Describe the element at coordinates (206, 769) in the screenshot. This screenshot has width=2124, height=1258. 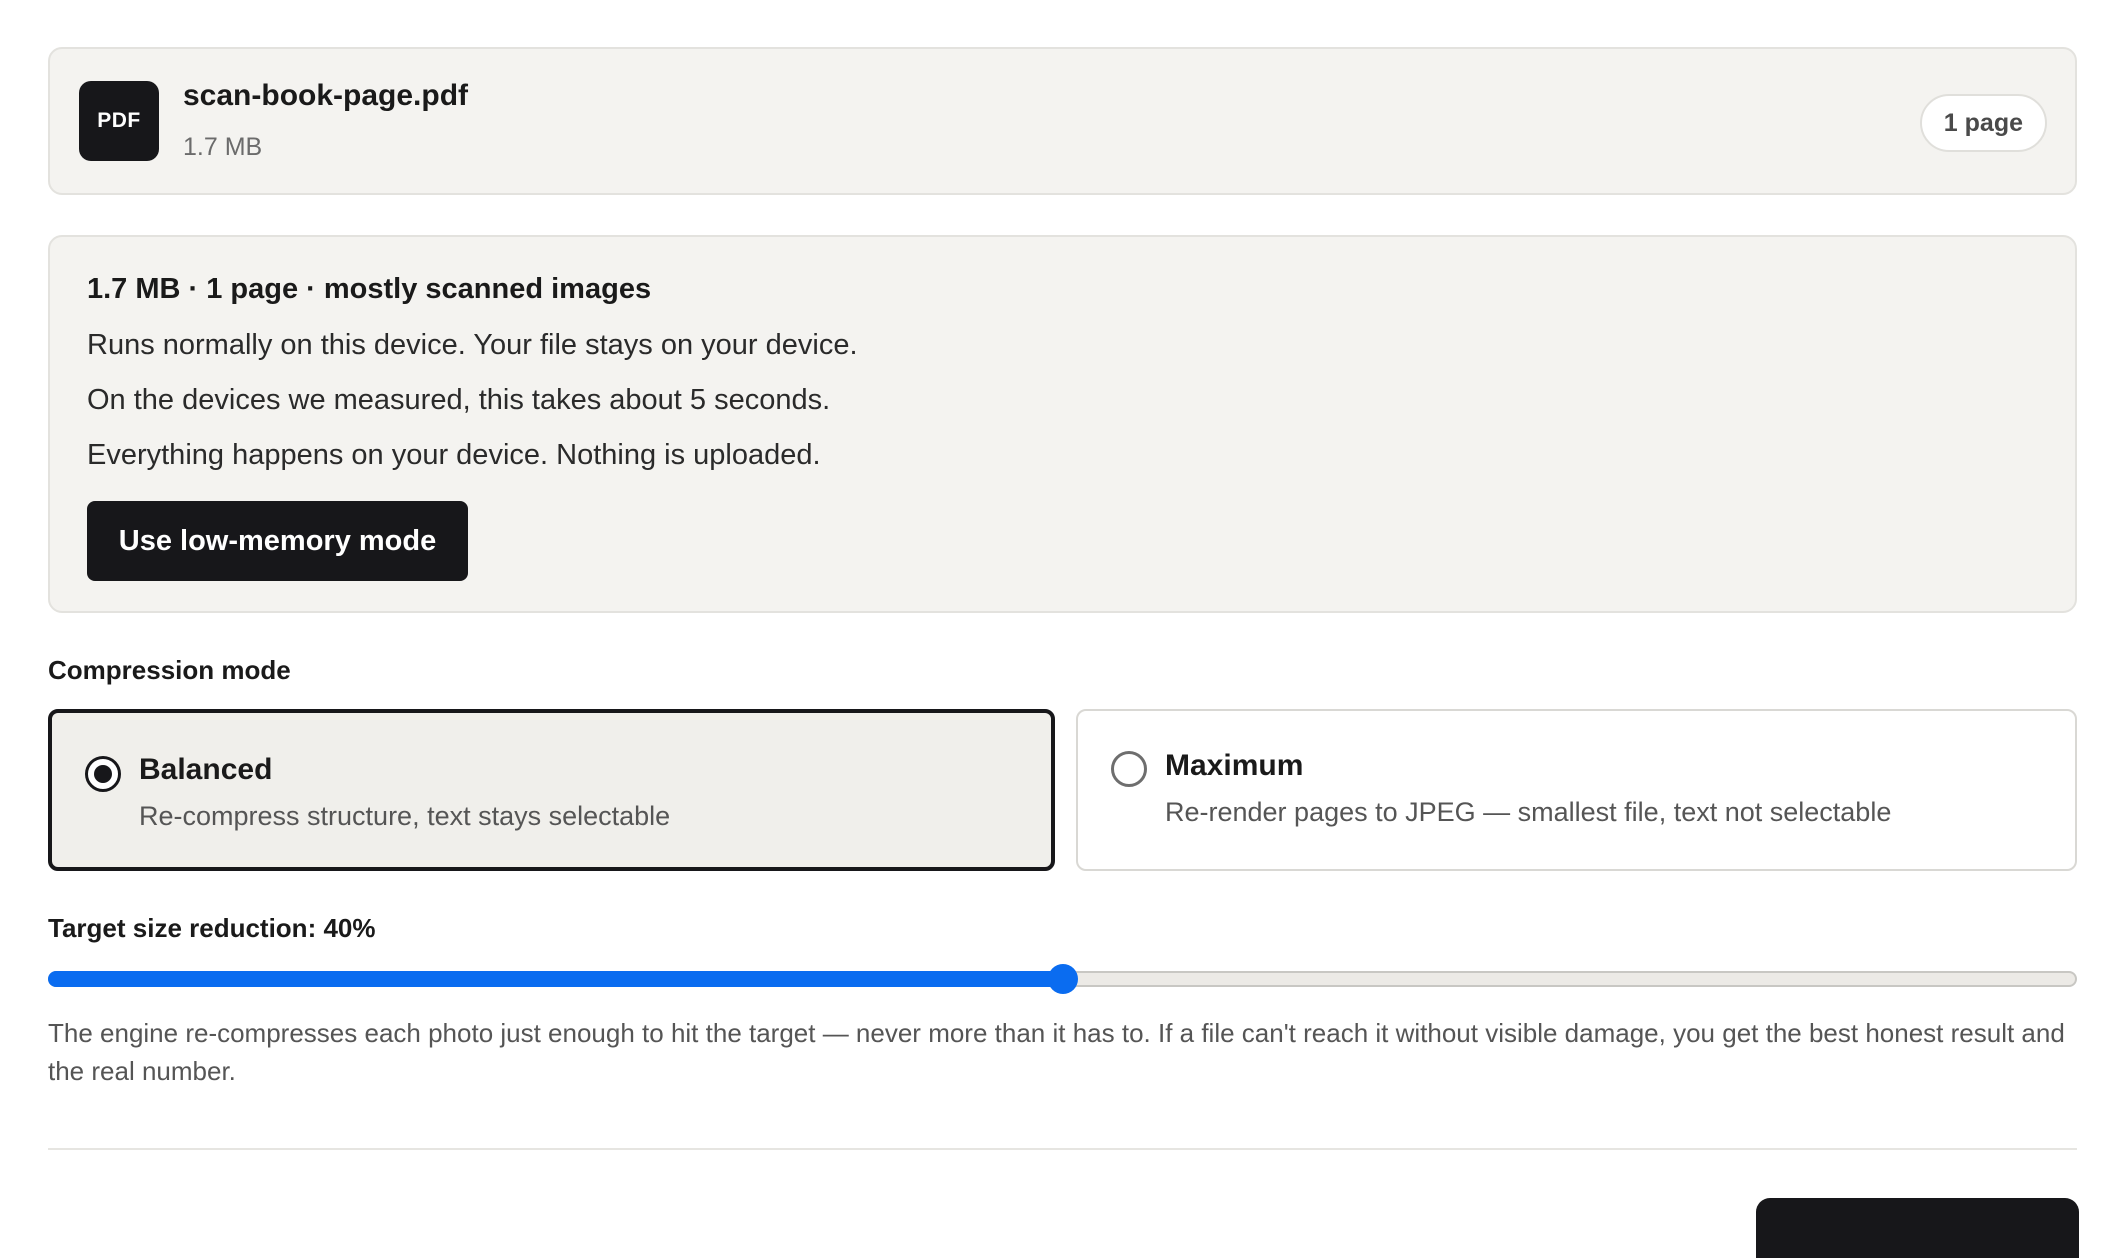
I see `mode-option-title: Balanced` at that location.